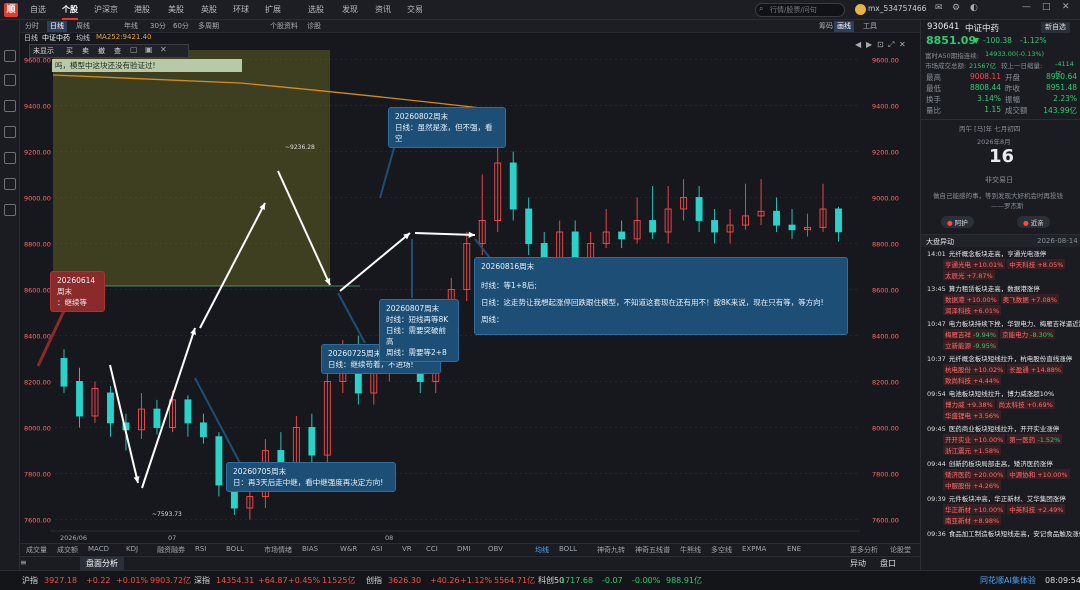  Describe the element at coordinates (43, 51) in the screenshot. I see `draw-hide-button: 未显示` at that location.